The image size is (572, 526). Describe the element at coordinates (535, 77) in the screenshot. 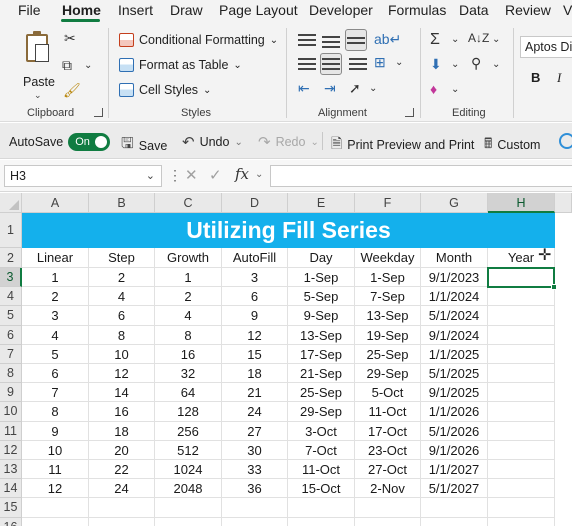

I see `bold-button: B` at that location.